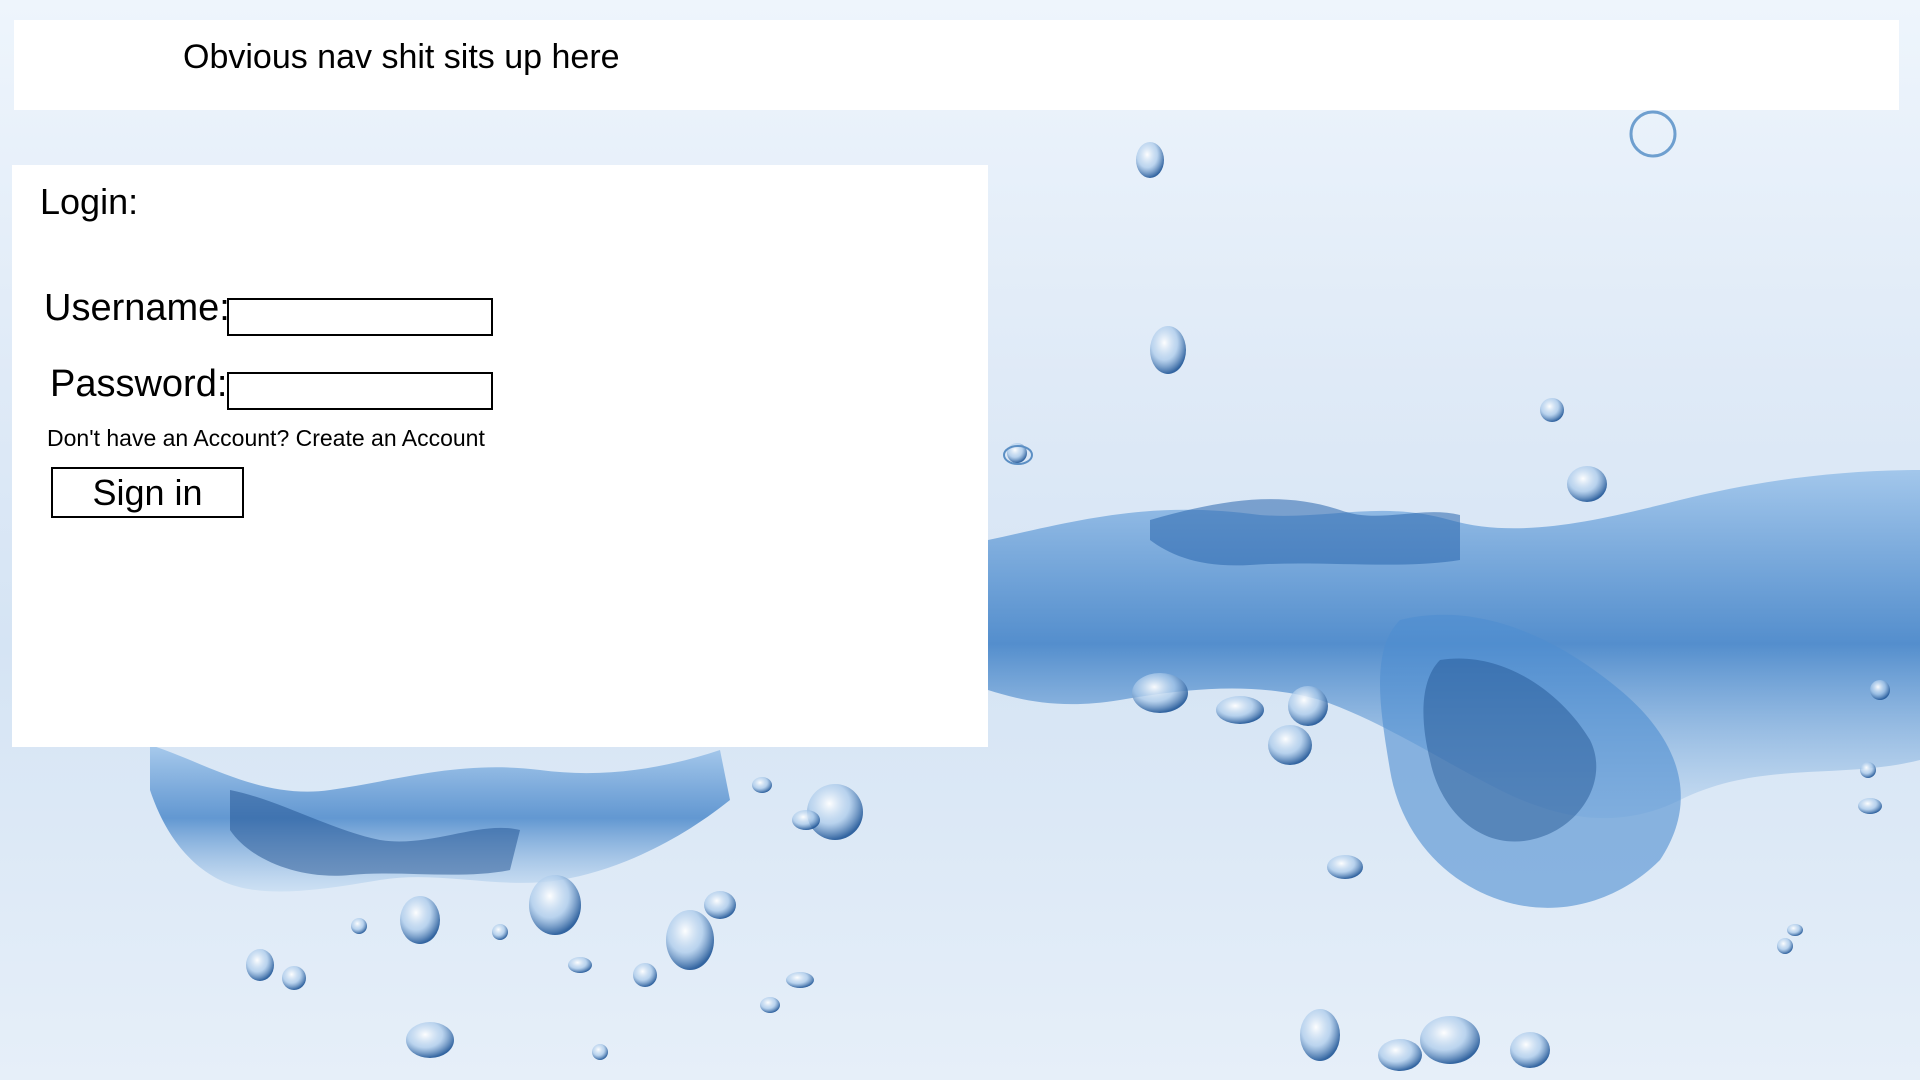 The height and width of the screenshot is (1080, 1920). I want to click on login-title: Login:, so click(89, 201).